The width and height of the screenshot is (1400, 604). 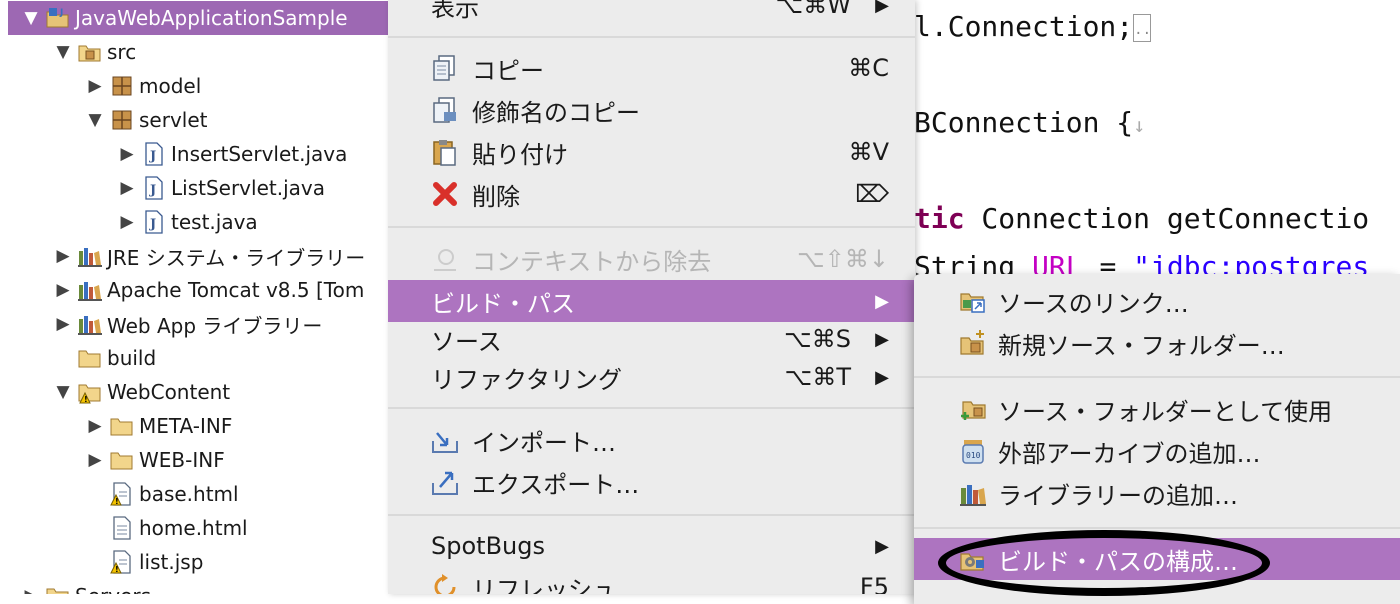 What do you see at coordinates (651, 580) in the screenshot?
I see `menu-item-refresh: リフレッシュ F5` at bounding box center [651, 580].